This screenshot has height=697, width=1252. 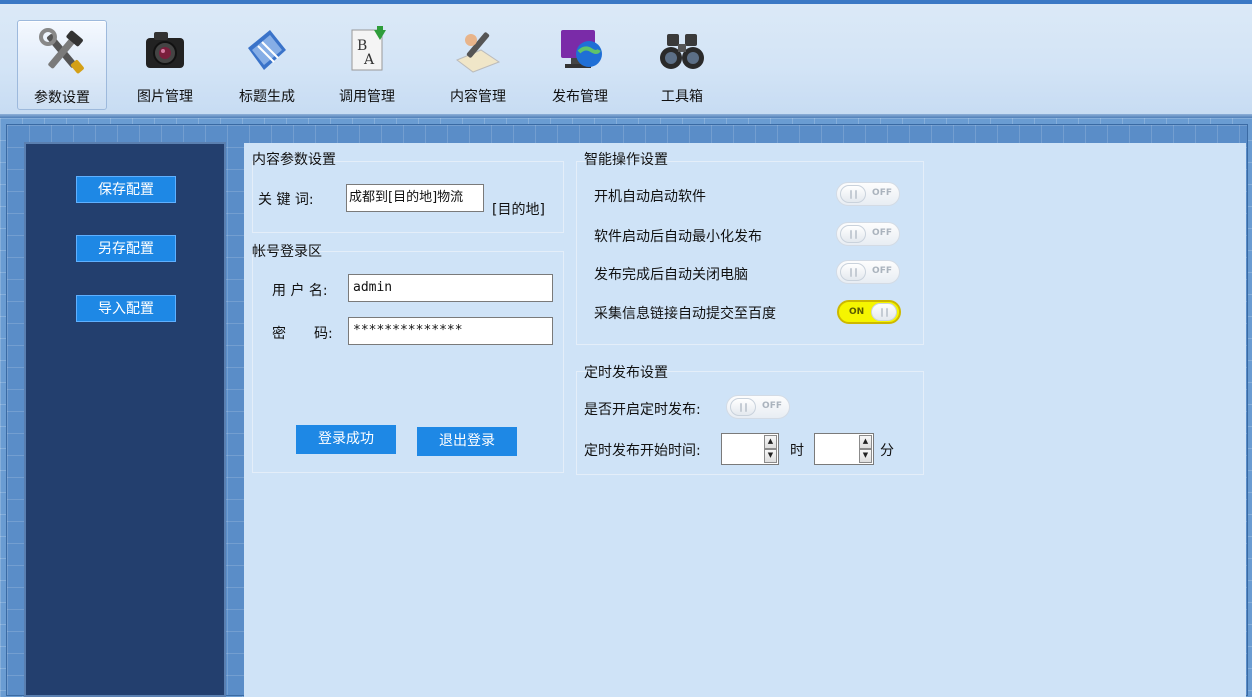 I want to click on minute-unit-label: 分, so click(x=887, y=451).